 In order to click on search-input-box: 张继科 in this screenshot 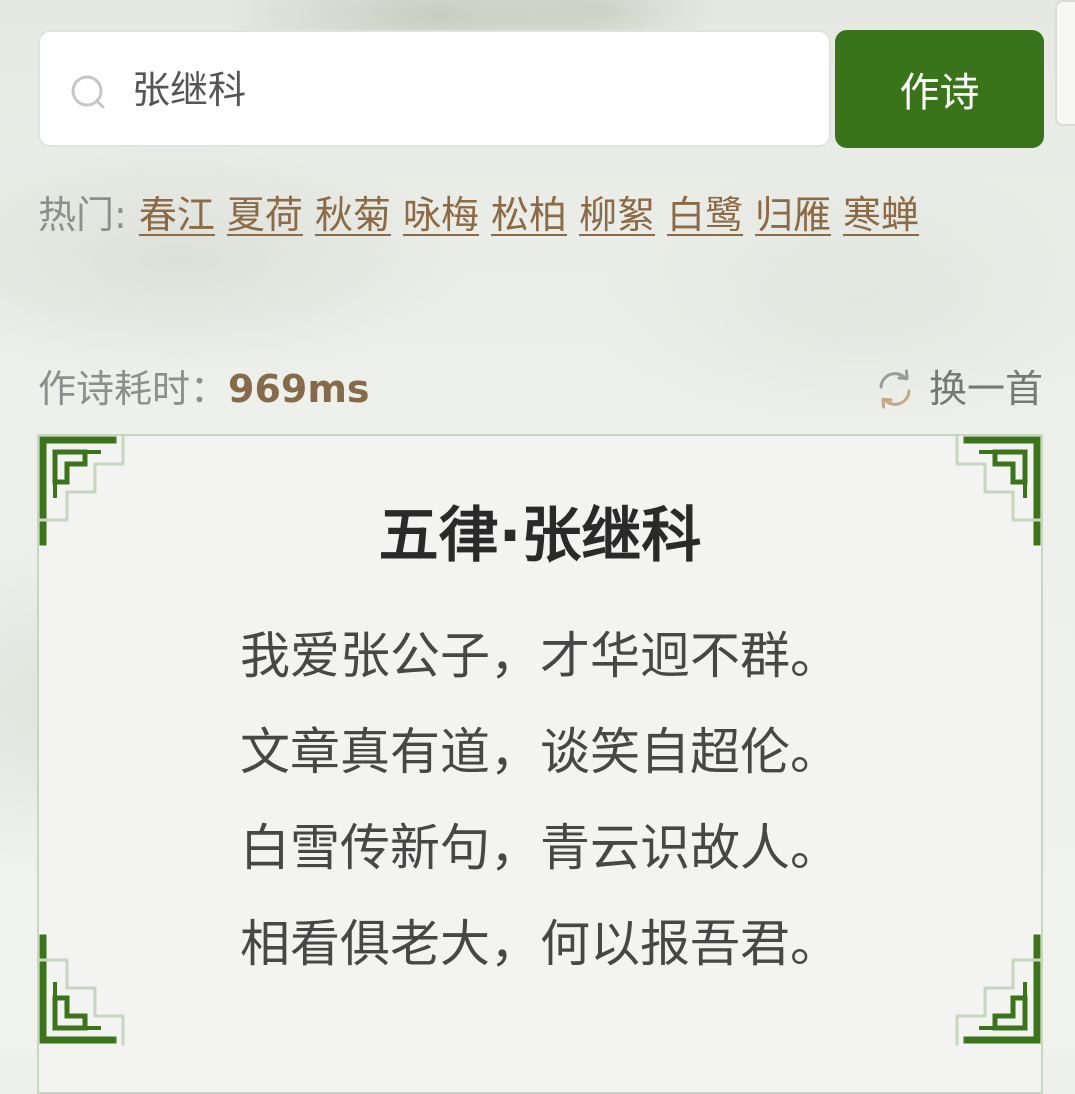, I will do `click(434, 88)`.